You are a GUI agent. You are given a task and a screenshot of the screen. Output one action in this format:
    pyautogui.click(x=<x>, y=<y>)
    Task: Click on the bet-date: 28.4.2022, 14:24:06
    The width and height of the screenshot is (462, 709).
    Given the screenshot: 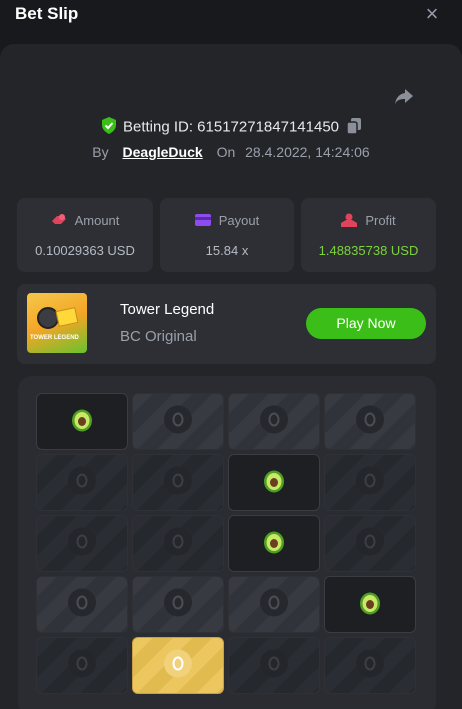 What is the action you would take?
    pyautogui.click(x=307, y=152)
    